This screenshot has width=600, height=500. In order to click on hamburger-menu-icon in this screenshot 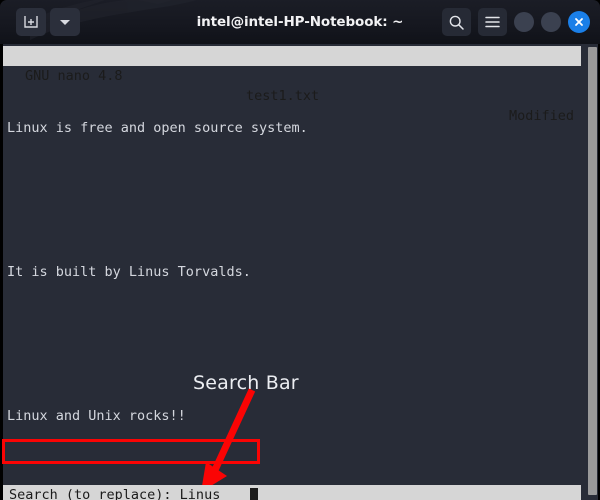, I will do `click(492, 22)`.